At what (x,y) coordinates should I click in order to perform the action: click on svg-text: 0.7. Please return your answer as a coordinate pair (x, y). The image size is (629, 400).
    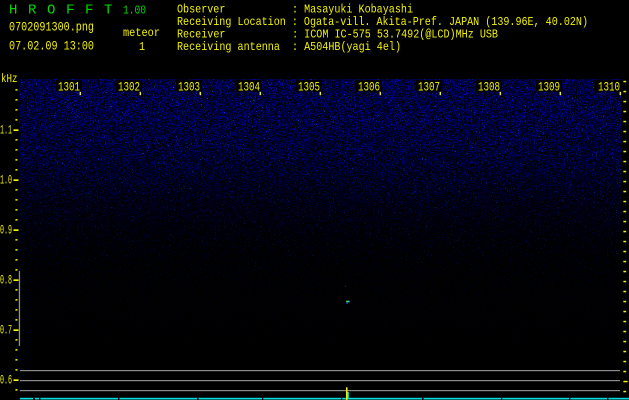
    Looking at the image, I should click on (6, 331).